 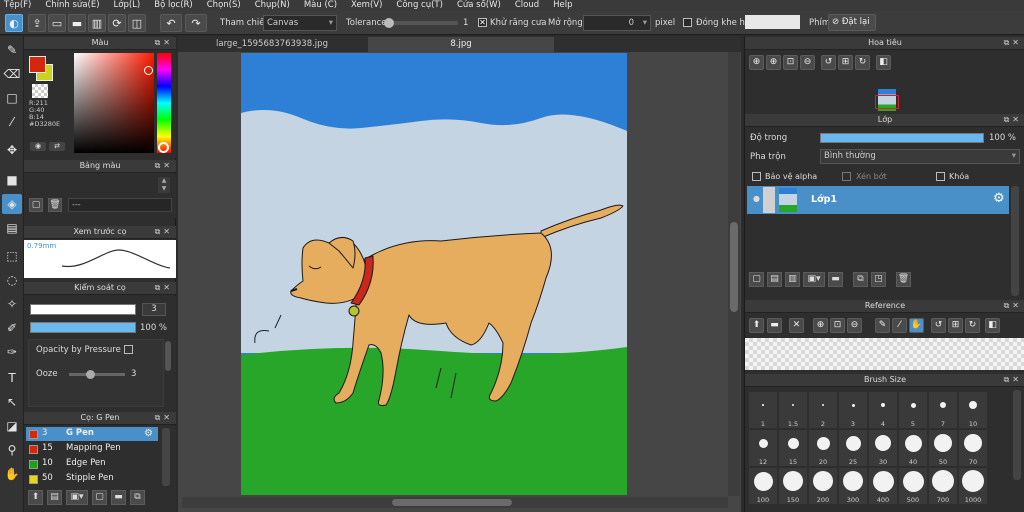 I want to click on navigator-viewport, so click(x=887, y=102).